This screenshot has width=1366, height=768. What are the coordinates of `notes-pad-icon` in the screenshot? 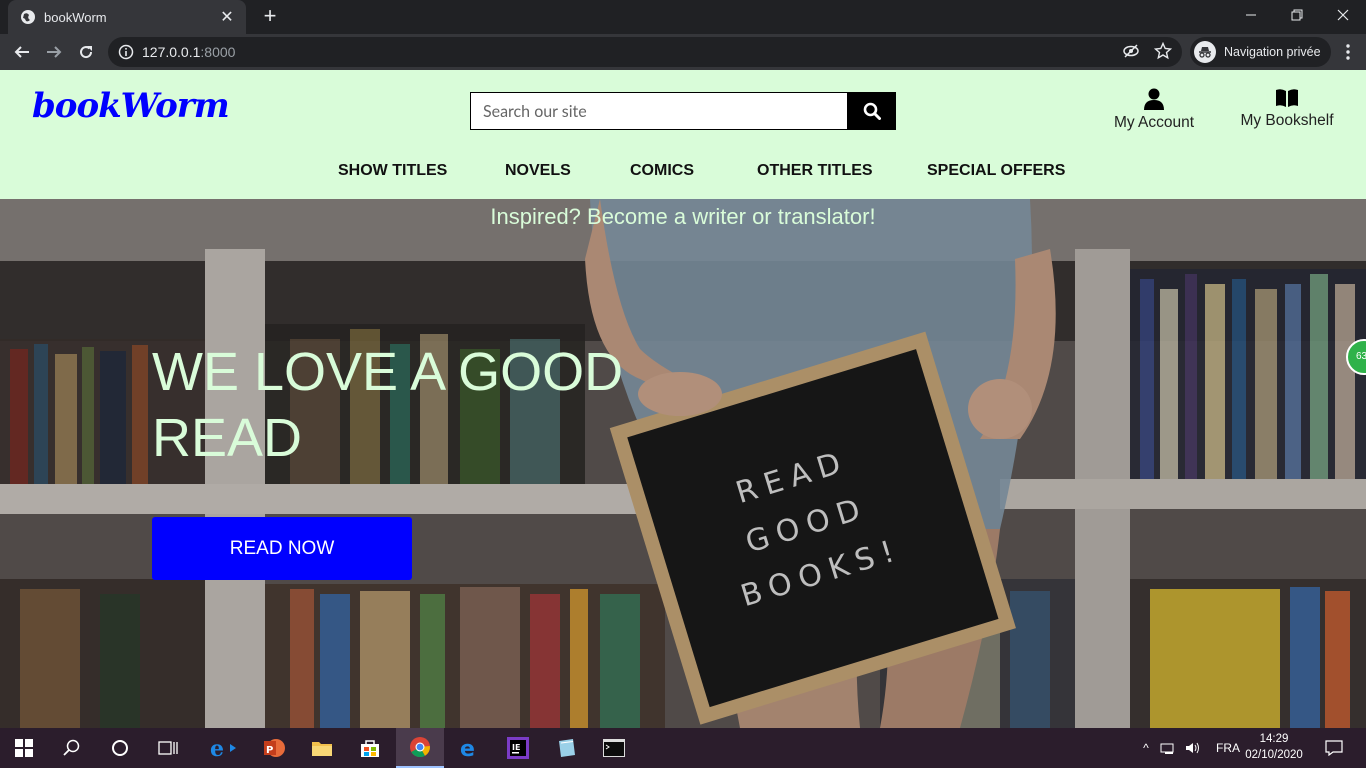 It's located at (567, 748).